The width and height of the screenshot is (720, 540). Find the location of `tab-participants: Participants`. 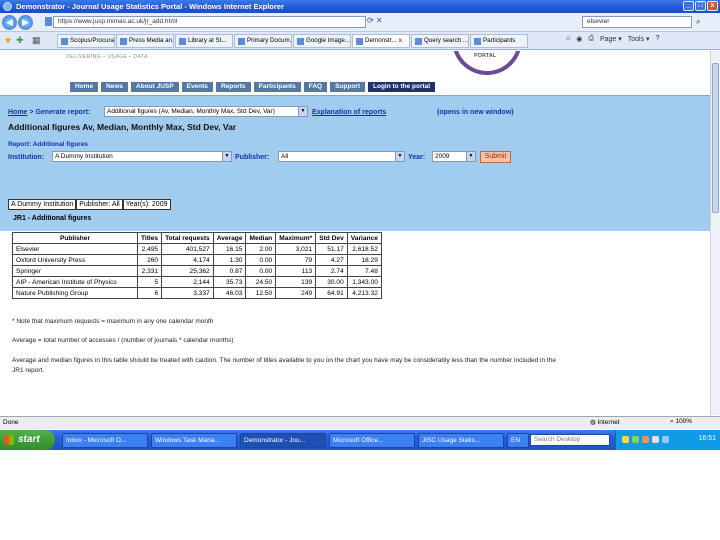

tab-participants: Participants is located at coordinates (499, 41).